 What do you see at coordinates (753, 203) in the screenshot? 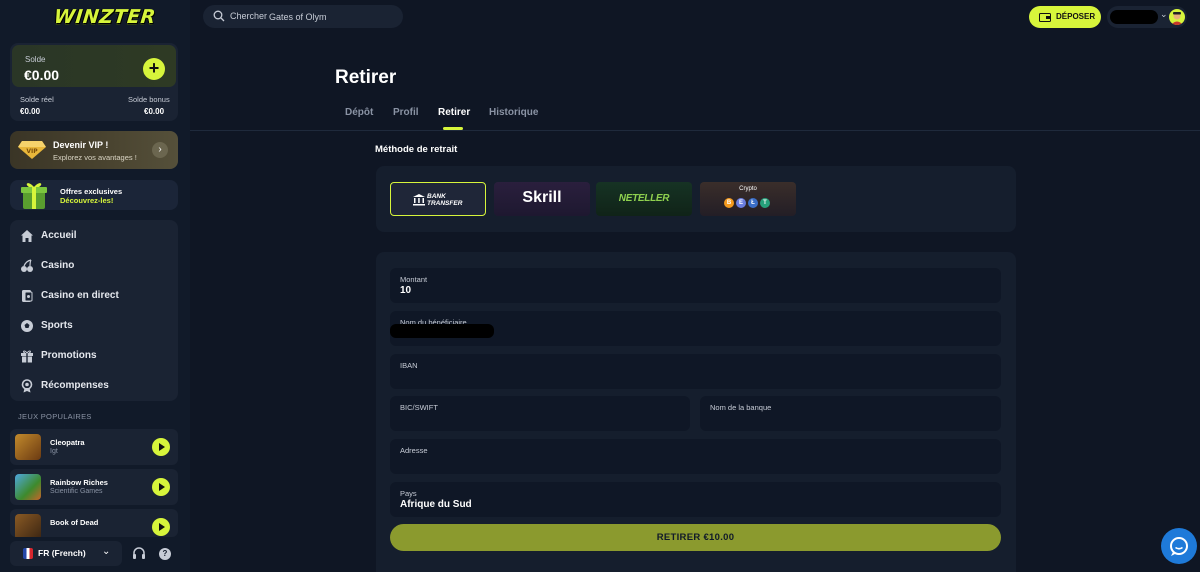
I see `litecoin-icon: Ł` at bounding box center [753, 203].